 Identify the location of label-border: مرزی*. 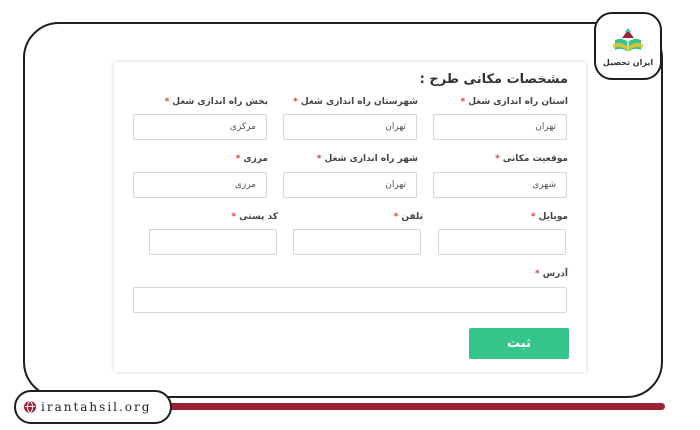
(252, 159).